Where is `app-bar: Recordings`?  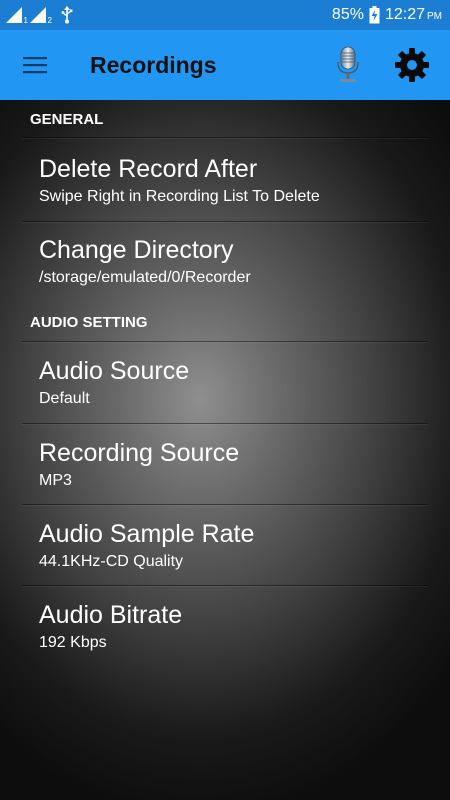
app-bar: Recordings is located at coordinates (225, 65).